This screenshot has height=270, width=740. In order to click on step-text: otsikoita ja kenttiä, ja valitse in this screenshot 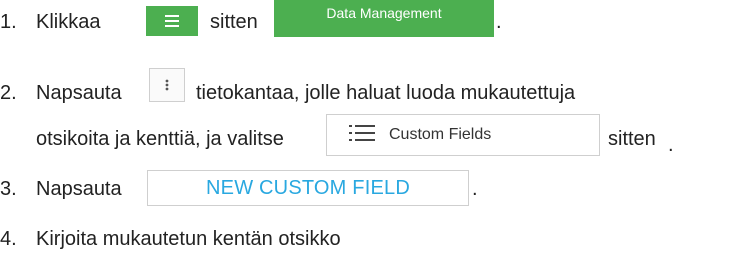, I will do `click(160, 139)`.